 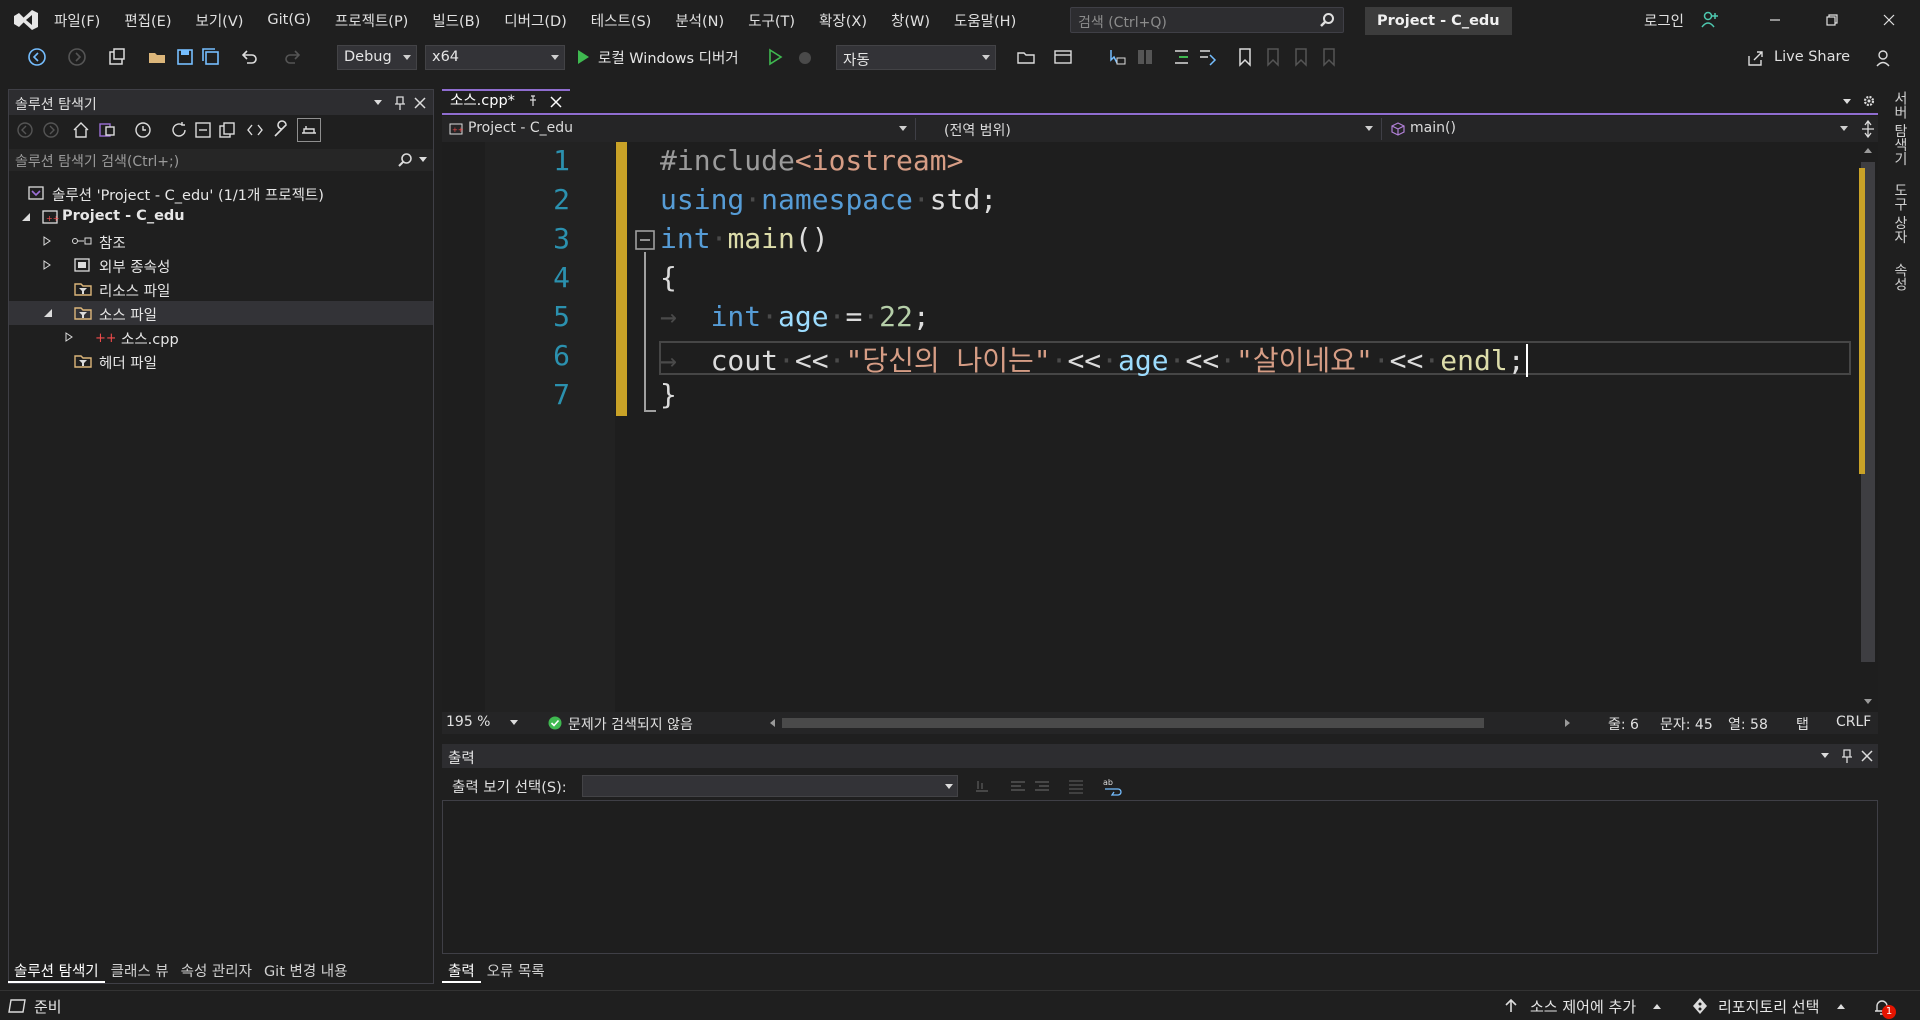 What do you see at coordinates (51, 130) in the screenshot?
I see `forward-icon` at bounding box center [51, 130].